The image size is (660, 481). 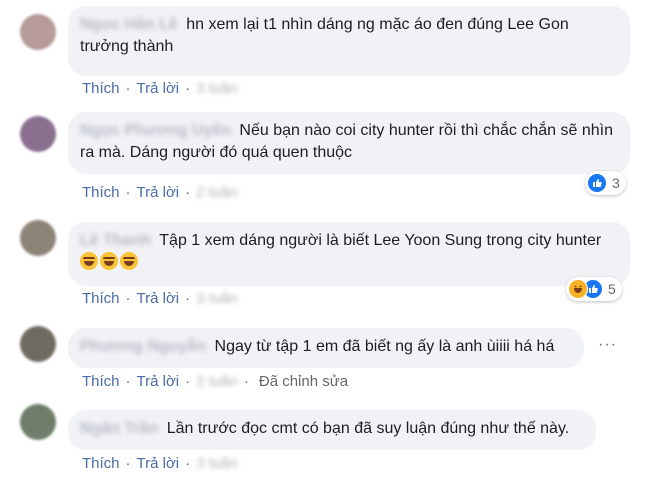 I want to click on haha-icon, so click(x=578, y=289).